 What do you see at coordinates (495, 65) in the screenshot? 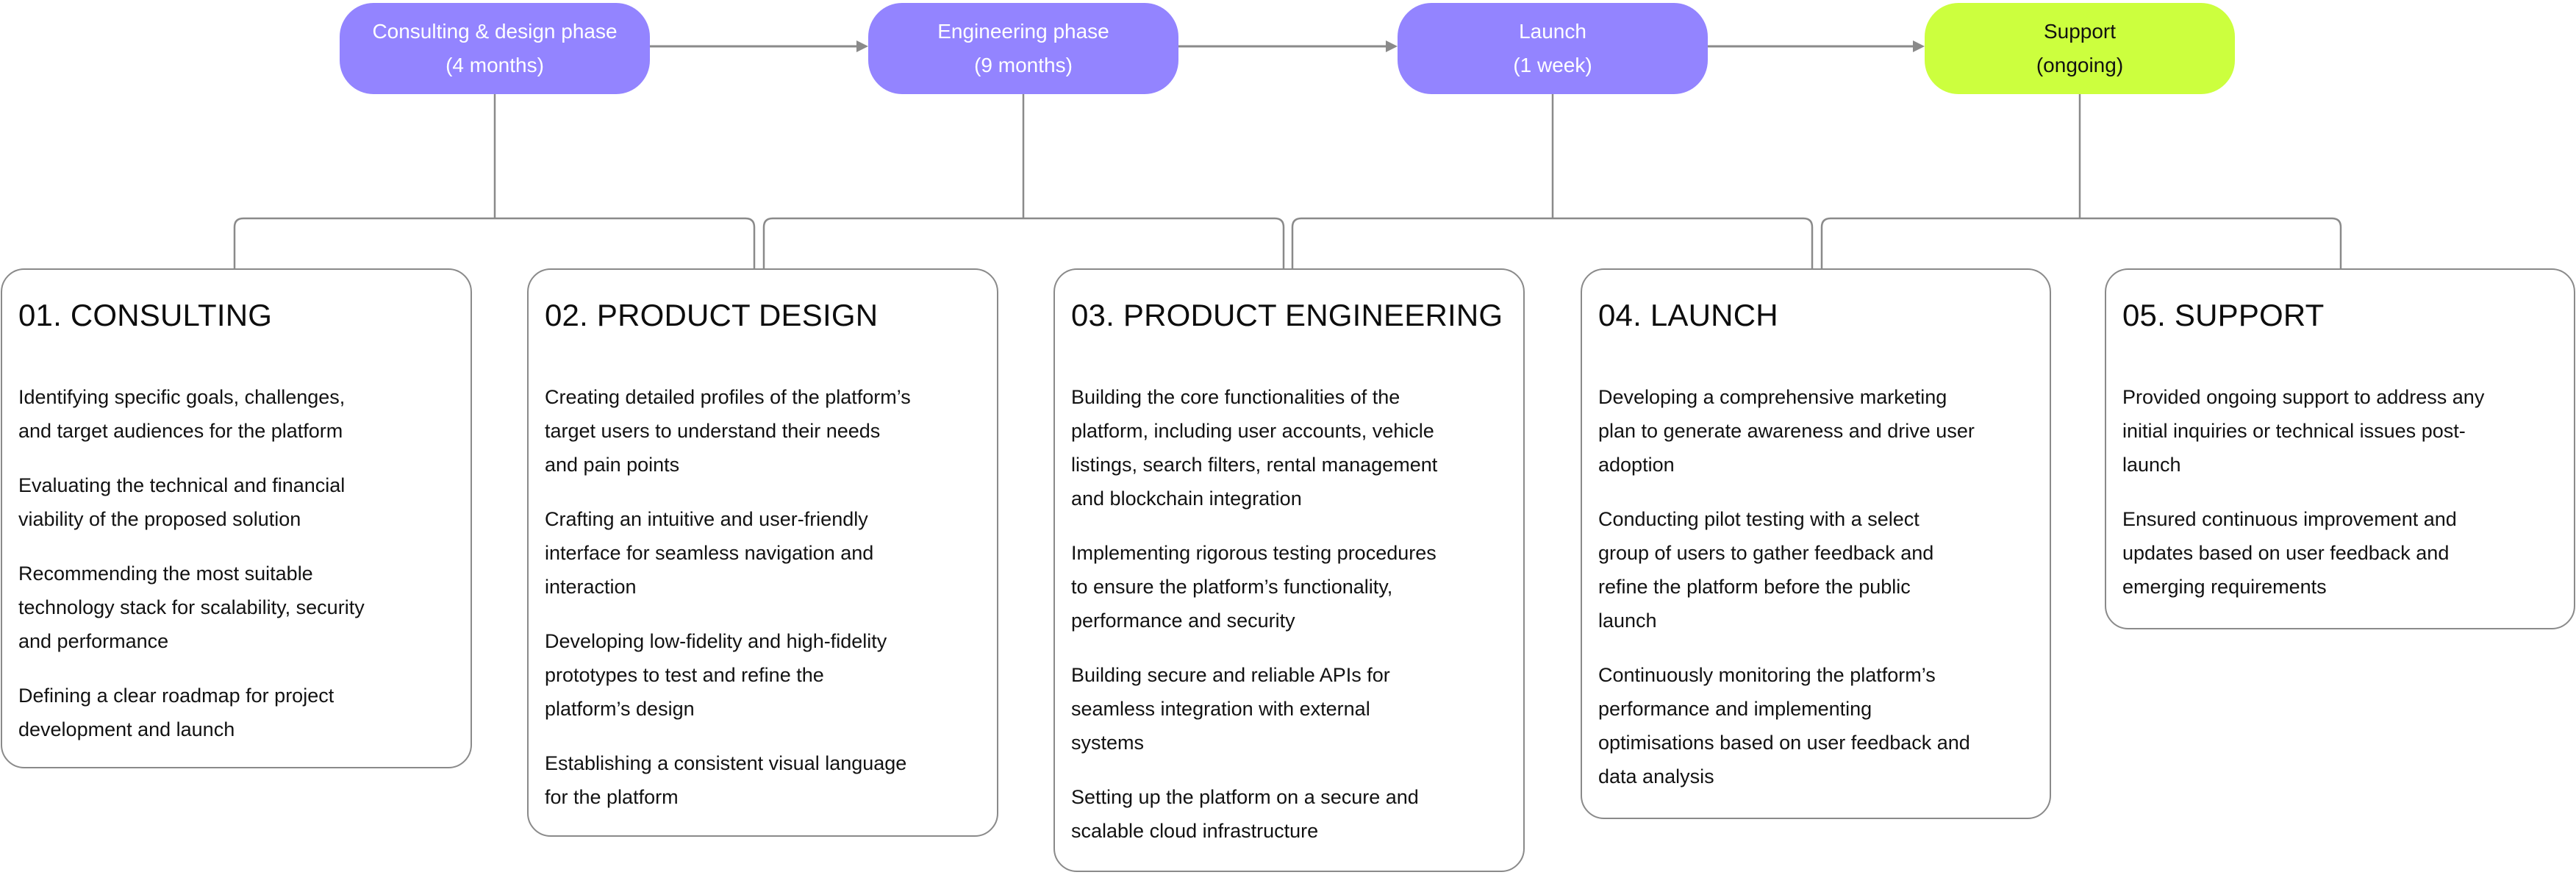
I see `phase-duration: (4 months)` at bounding box center [495, 65].